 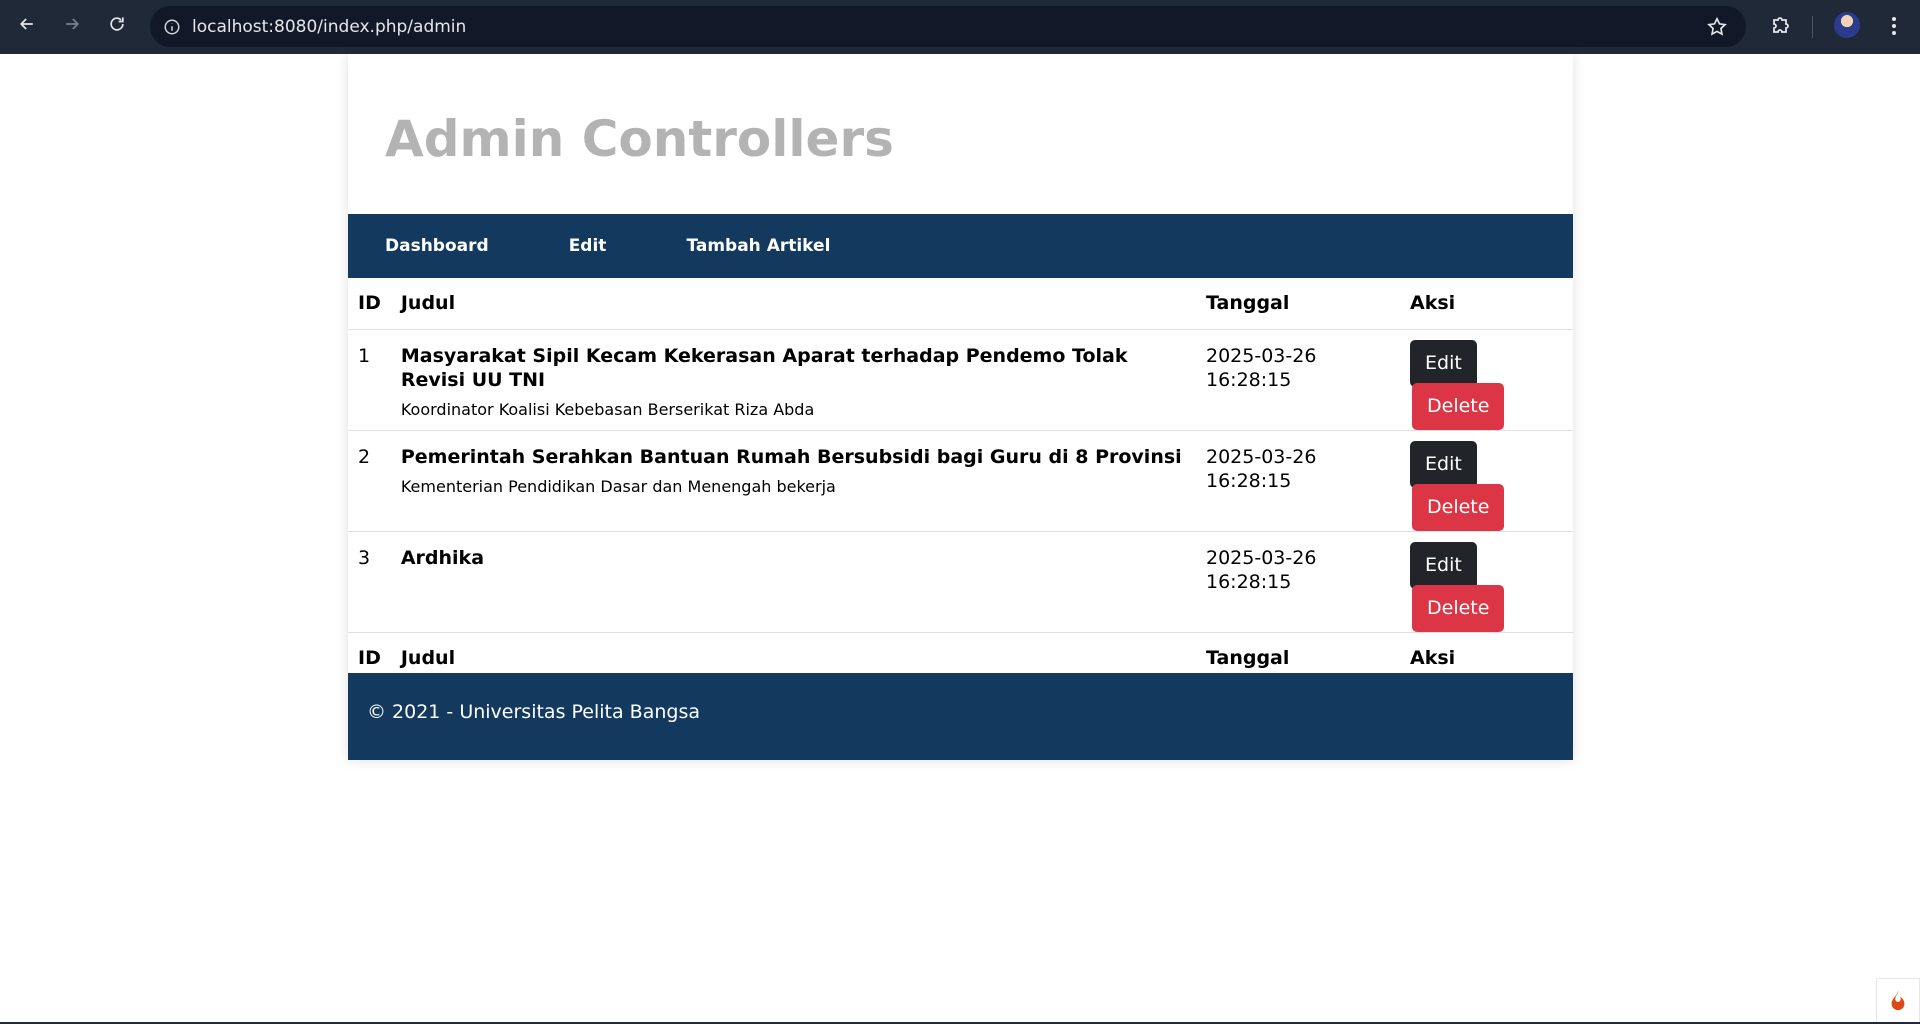 What do you see at coordinates (533, 711) in the screenshot?
I see `footer-copyright: © 2021 - Universitas Pelita Bangsa` at bounding box center [533, 711].